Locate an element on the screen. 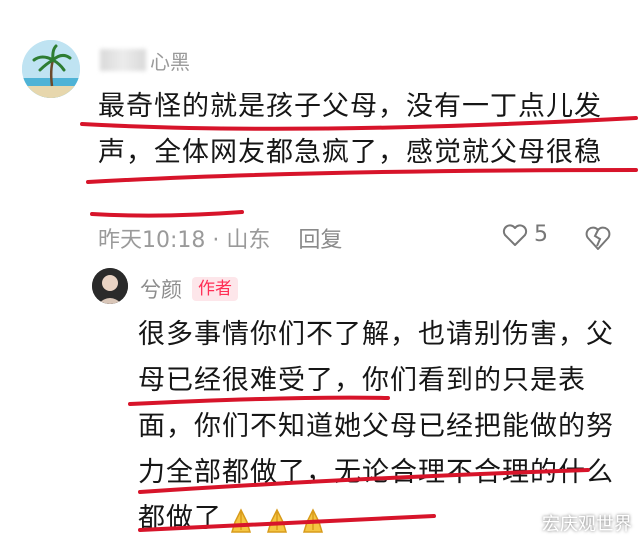 This screenshot has width=640, height=551. avatar is located at coordinates (51, 69).